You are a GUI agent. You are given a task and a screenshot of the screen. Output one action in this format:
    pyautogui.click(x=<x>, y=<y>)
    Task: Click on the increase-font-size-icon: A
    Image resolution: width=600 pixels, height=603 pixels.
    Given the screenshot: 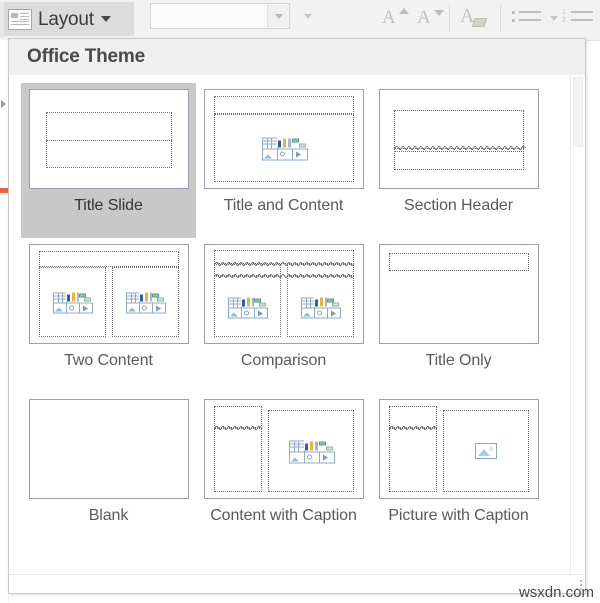 What is the action you would take?
    pyautogui.click(x=389, y=17)
    